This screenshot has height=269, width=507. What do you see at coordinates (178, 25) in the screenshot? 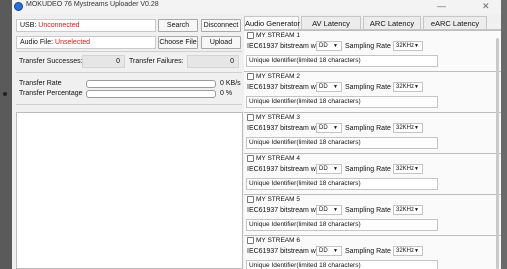
I see `search-button: Search` at bounding box center [178, 25].